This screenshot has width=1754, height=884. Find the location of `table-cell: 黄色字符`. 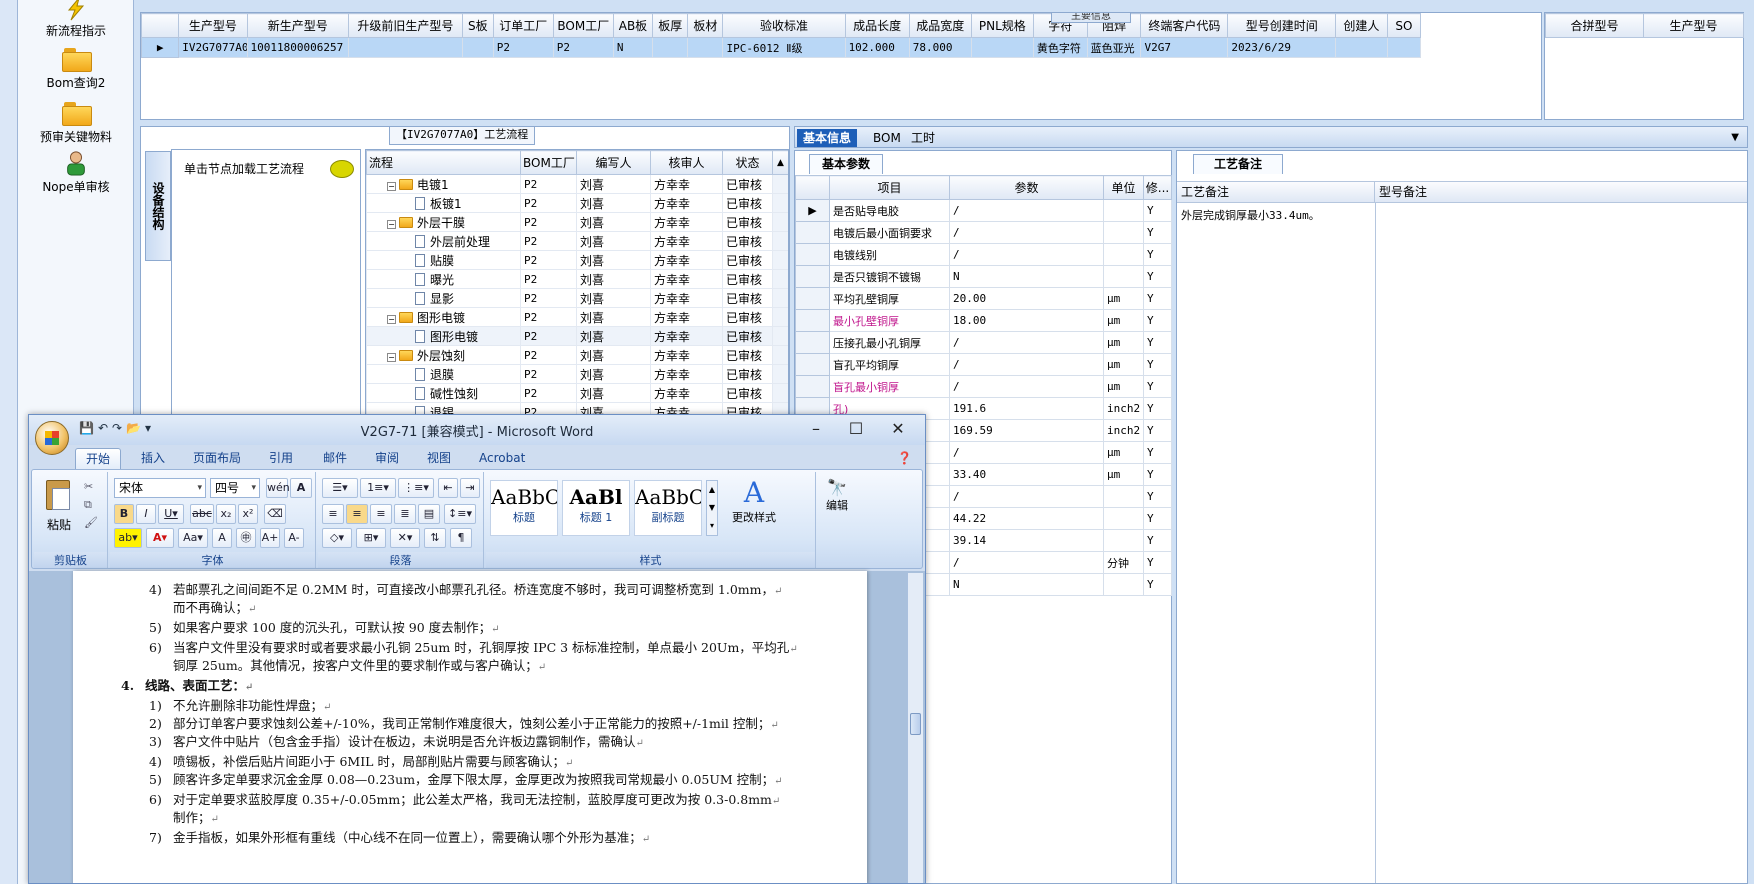

table-cell: 黄色字符 is located at coordinates (1060, 47).